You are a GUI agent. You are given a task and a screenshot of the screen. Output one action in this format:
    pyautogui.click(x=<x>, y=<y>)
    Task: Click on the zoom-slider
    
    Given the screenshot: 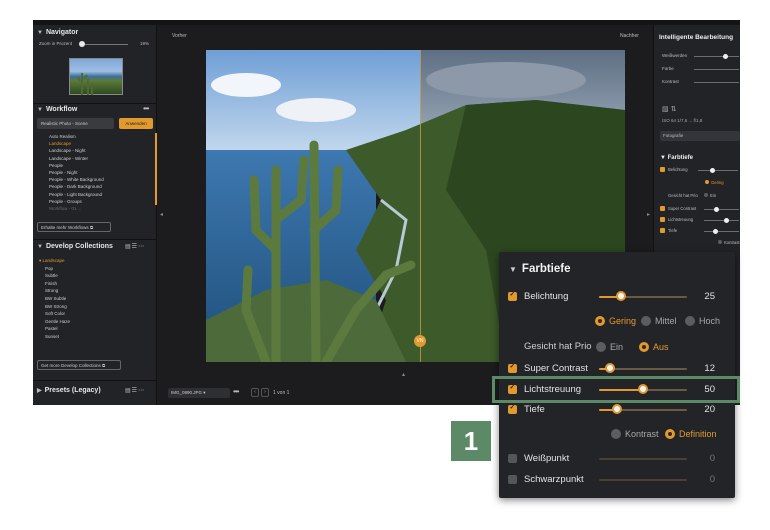 What is the action you would take?
    pyautogui.click(x=104, y=44)
    